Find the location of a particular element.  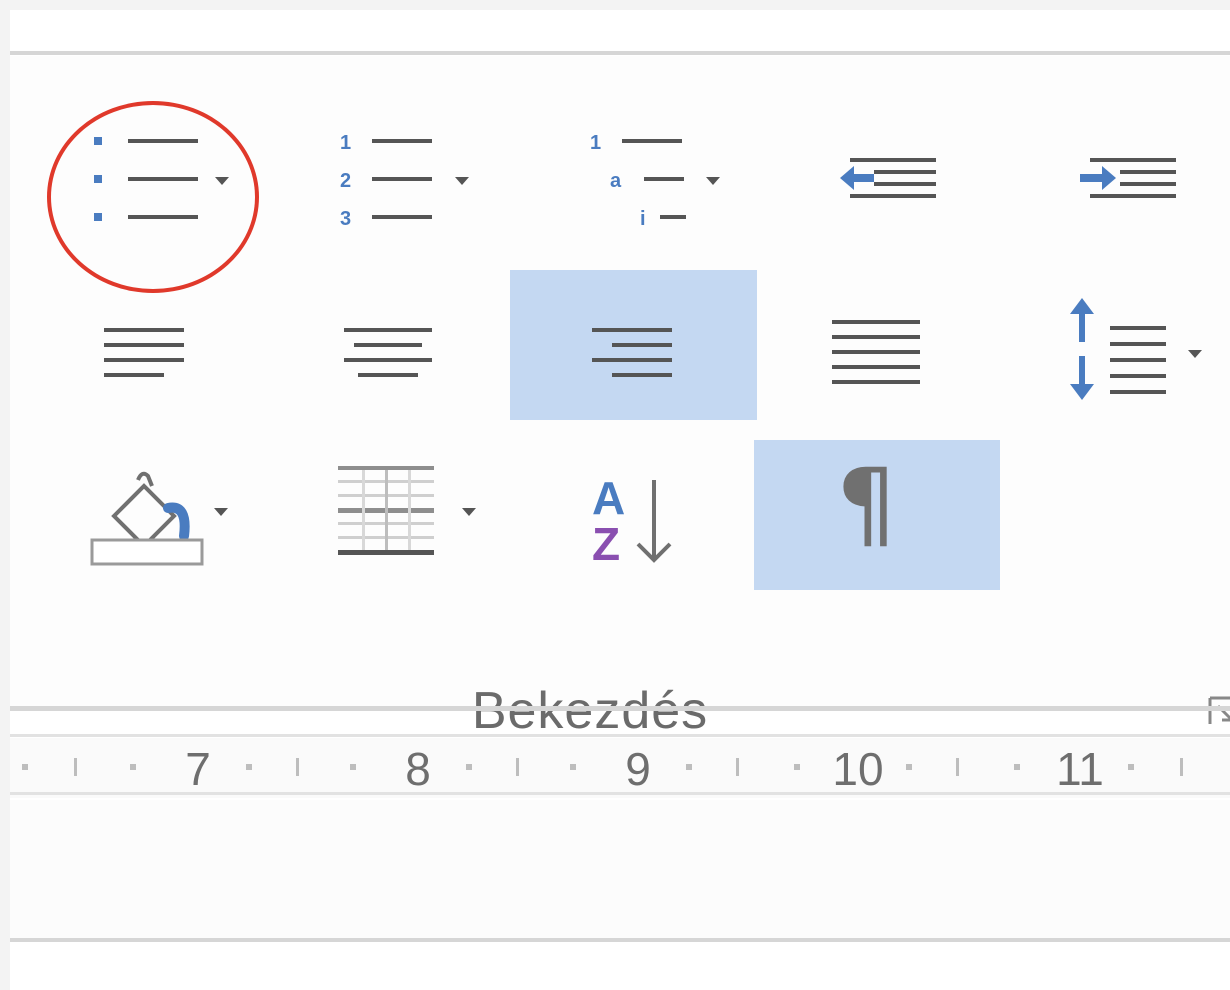

numbering-button: 1 2 3 is located at coordinates (415, 171).